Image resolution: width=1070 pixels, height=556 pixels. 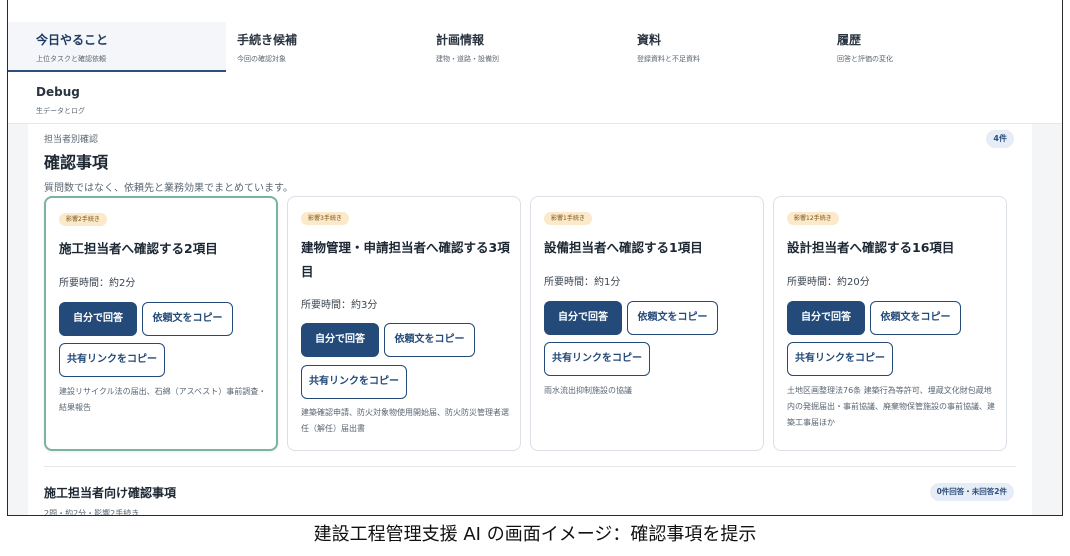 I want to click on card-title: 建物管理・申請担当者へ確認する3項目, so click(x=405, y=259).